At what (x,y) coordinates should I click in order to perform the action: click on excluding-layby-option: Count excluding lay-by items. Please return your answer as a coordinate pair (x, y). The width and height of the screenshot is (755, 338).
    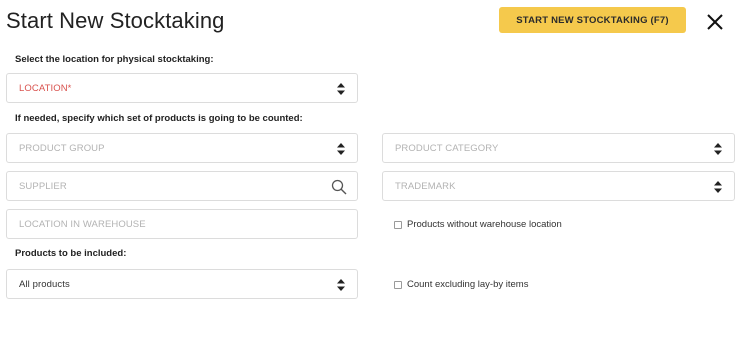
    Looking at the image, I should click on (461, 284).